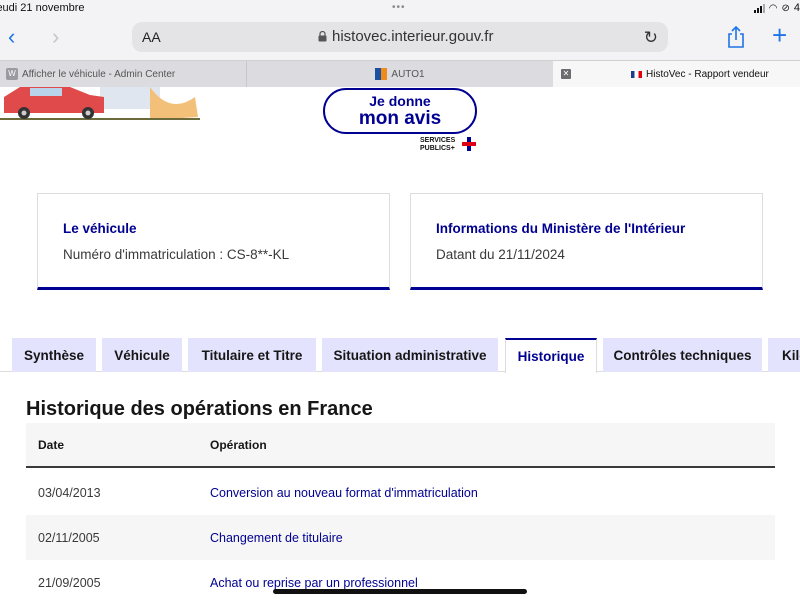 The height and width of the screenshot is (600, 800). What do you see at coordinates (400, 537) in the screenshot?
I see `table-row: 02/11/2005 Changement de titulaire` at bounding box center [400, 537].